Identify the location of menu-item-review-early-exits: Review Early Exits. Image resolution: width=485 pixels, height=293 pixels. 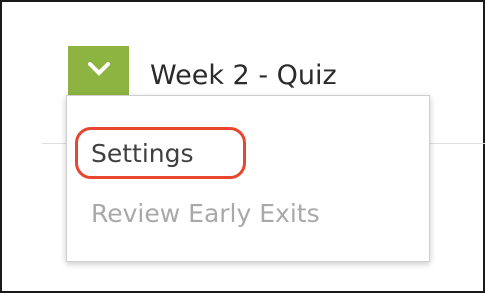
(205, 213).